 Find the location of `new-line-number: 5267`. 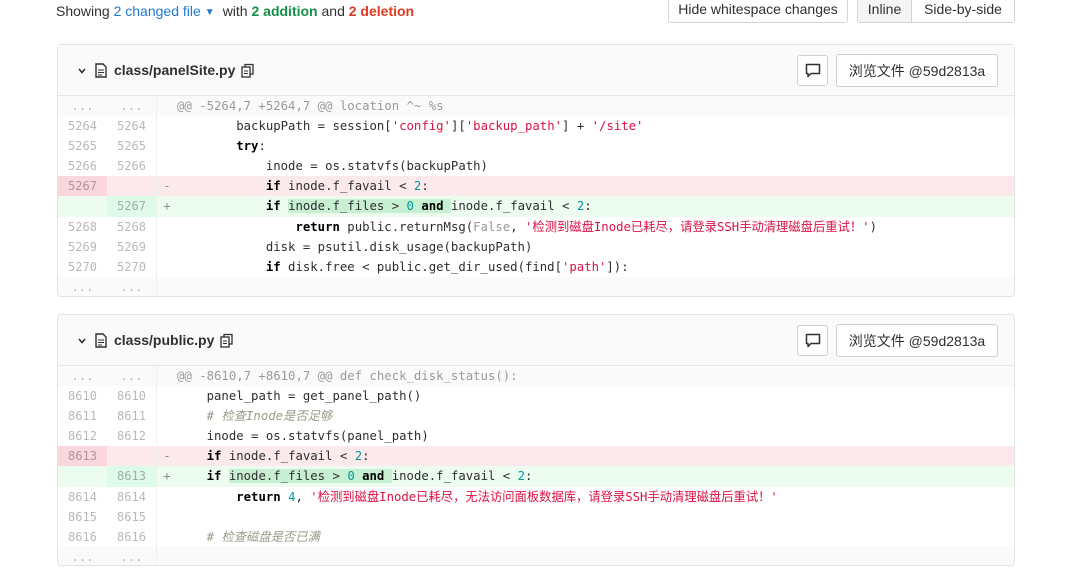

new-line-number: 5267 is located at coordinates (132, 206).